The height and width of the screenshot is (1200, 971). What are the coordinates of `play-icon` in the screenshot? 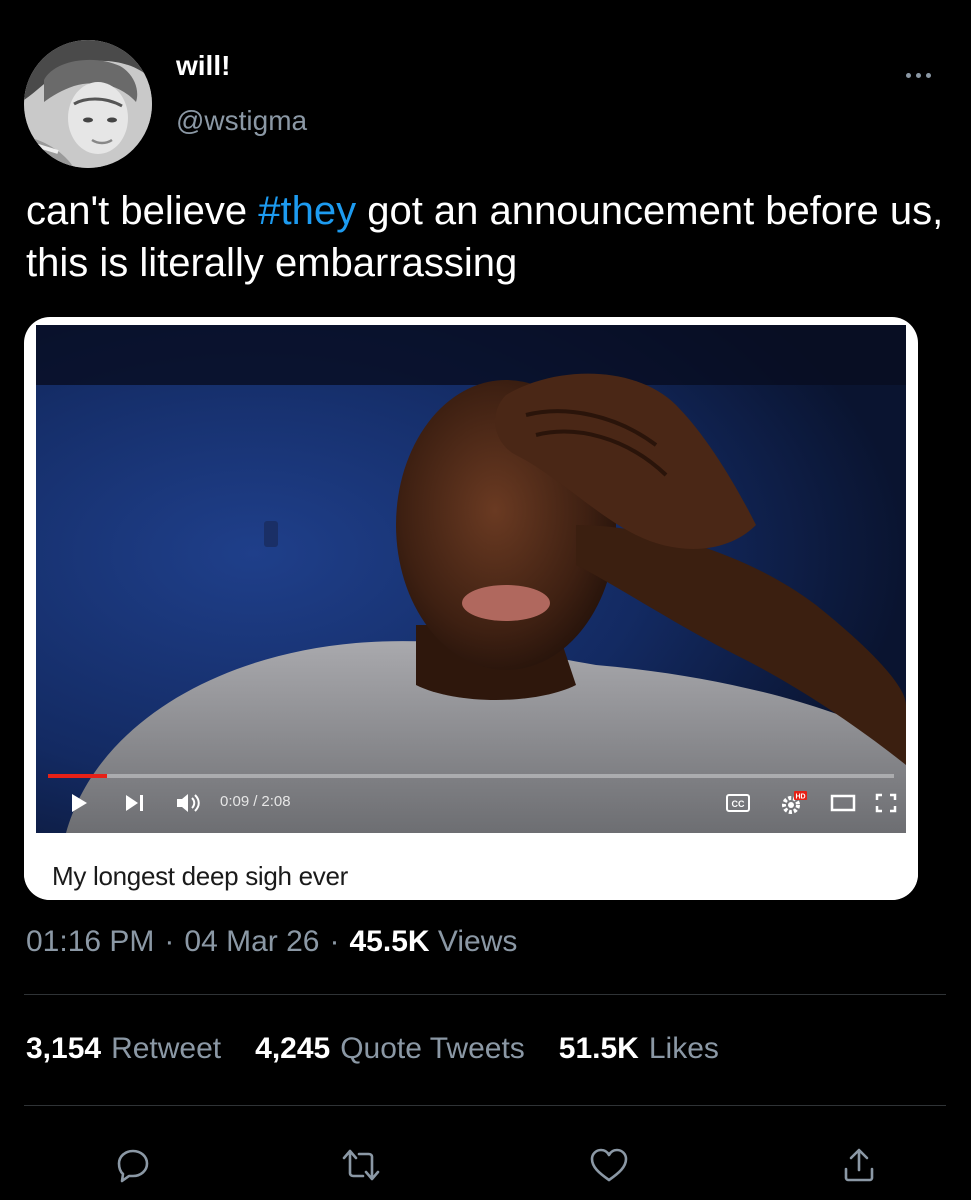 It's located at (79, 803).